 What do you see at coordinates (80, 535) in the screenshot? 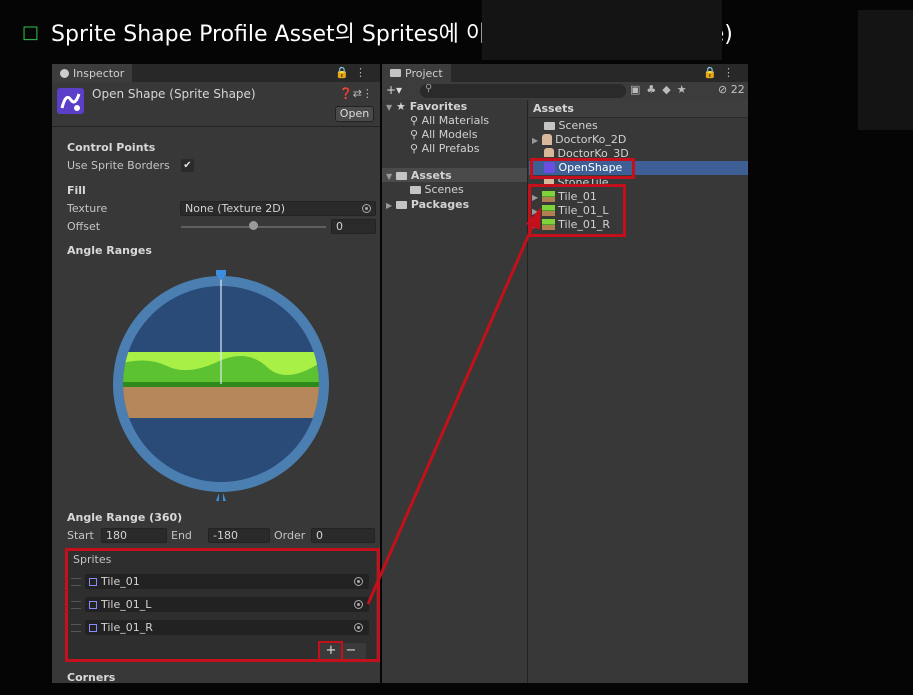
I see `start-label: Start` at bounding box center [80, 535].